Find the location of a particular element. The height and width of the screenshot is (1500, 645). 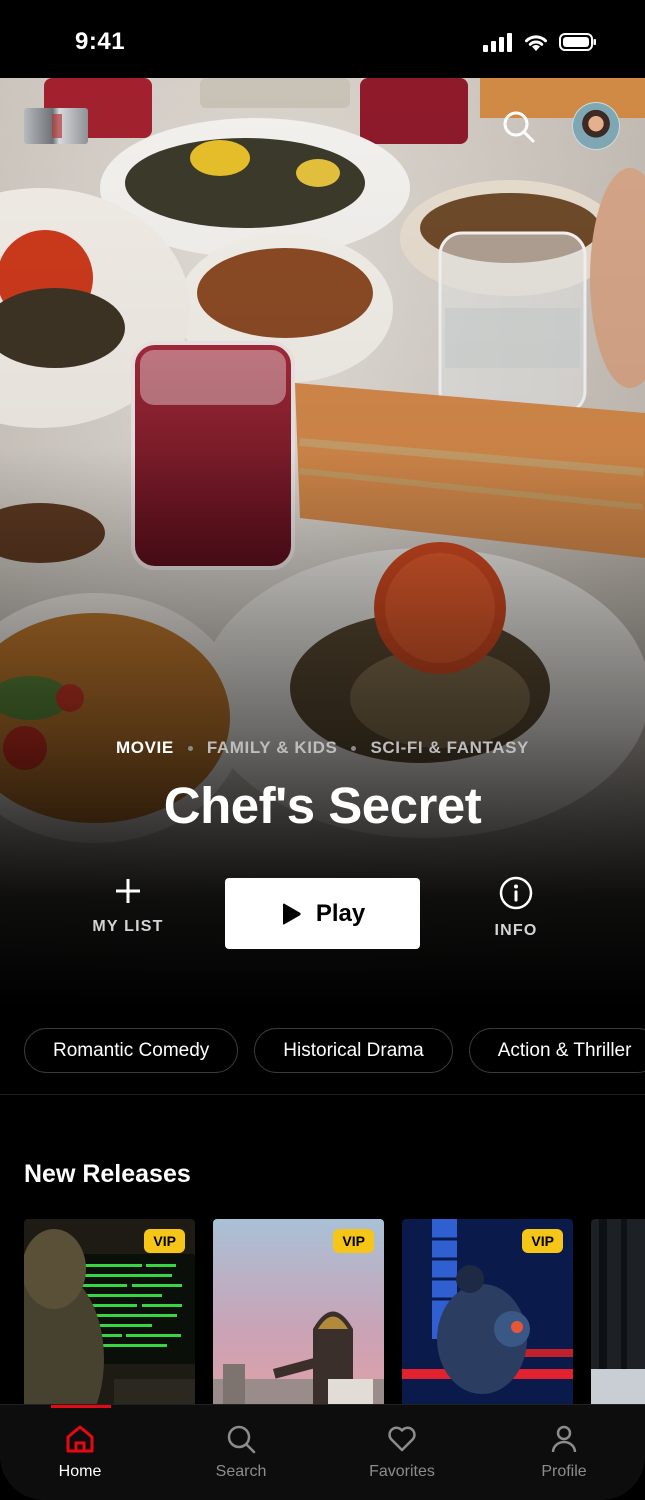

tab-label: Profile is located at coordinates (564, 1471).